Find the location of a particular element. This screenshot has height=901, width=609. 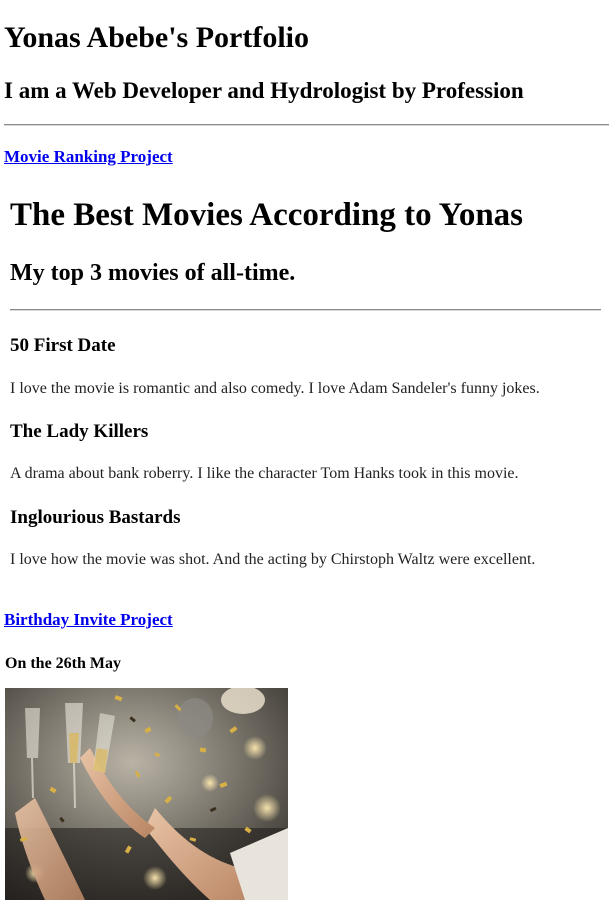

movie-divider is located at coordinates (305, 310).